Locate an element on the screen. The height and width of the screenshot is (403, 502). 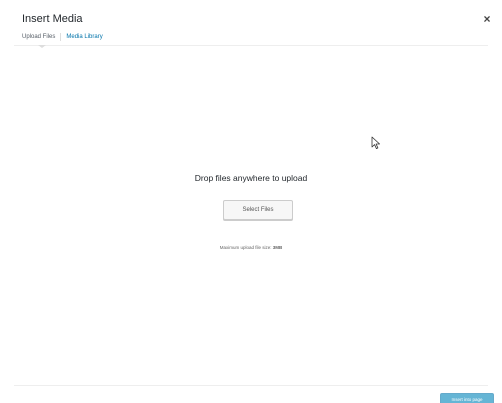
close-button: × is located at coordinates (487, 19).